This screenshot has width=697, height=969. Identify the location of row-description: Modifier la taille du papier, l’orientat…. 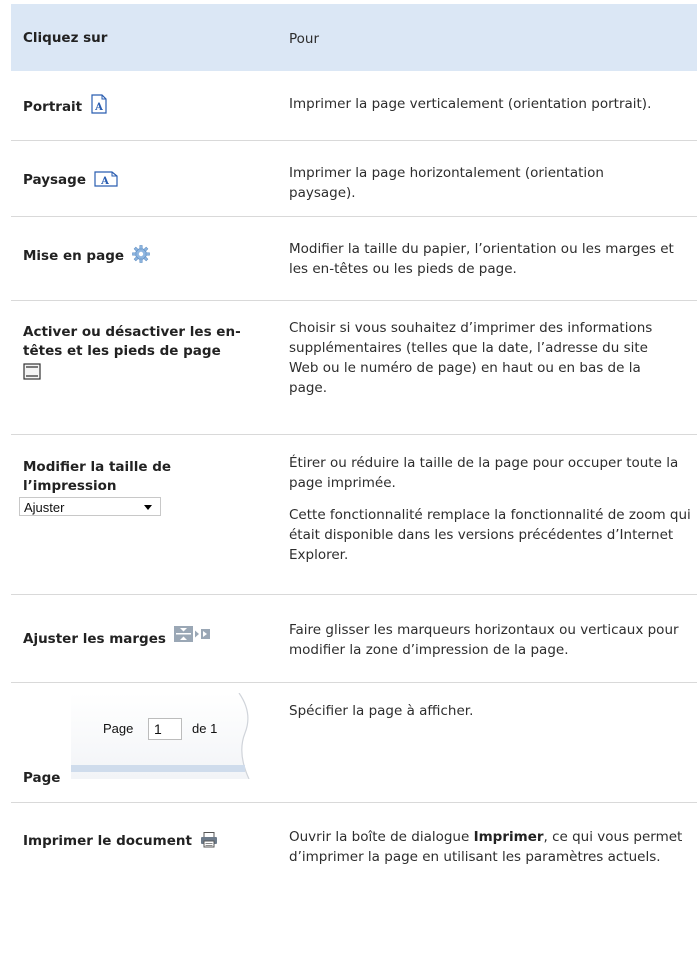
(481, 259).